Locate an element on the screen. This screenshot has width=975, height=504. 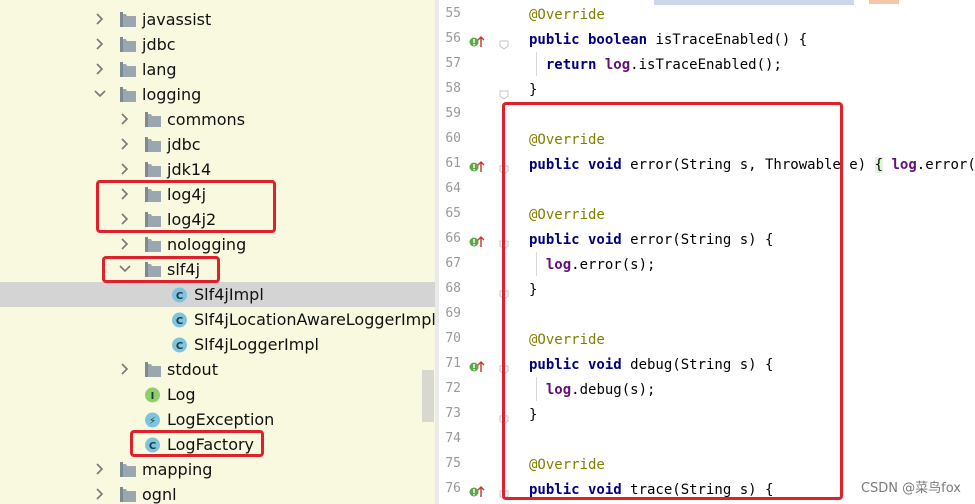
code-line: 56 public boolean isTraceEnabled() { is located at coordinates (707, 40).